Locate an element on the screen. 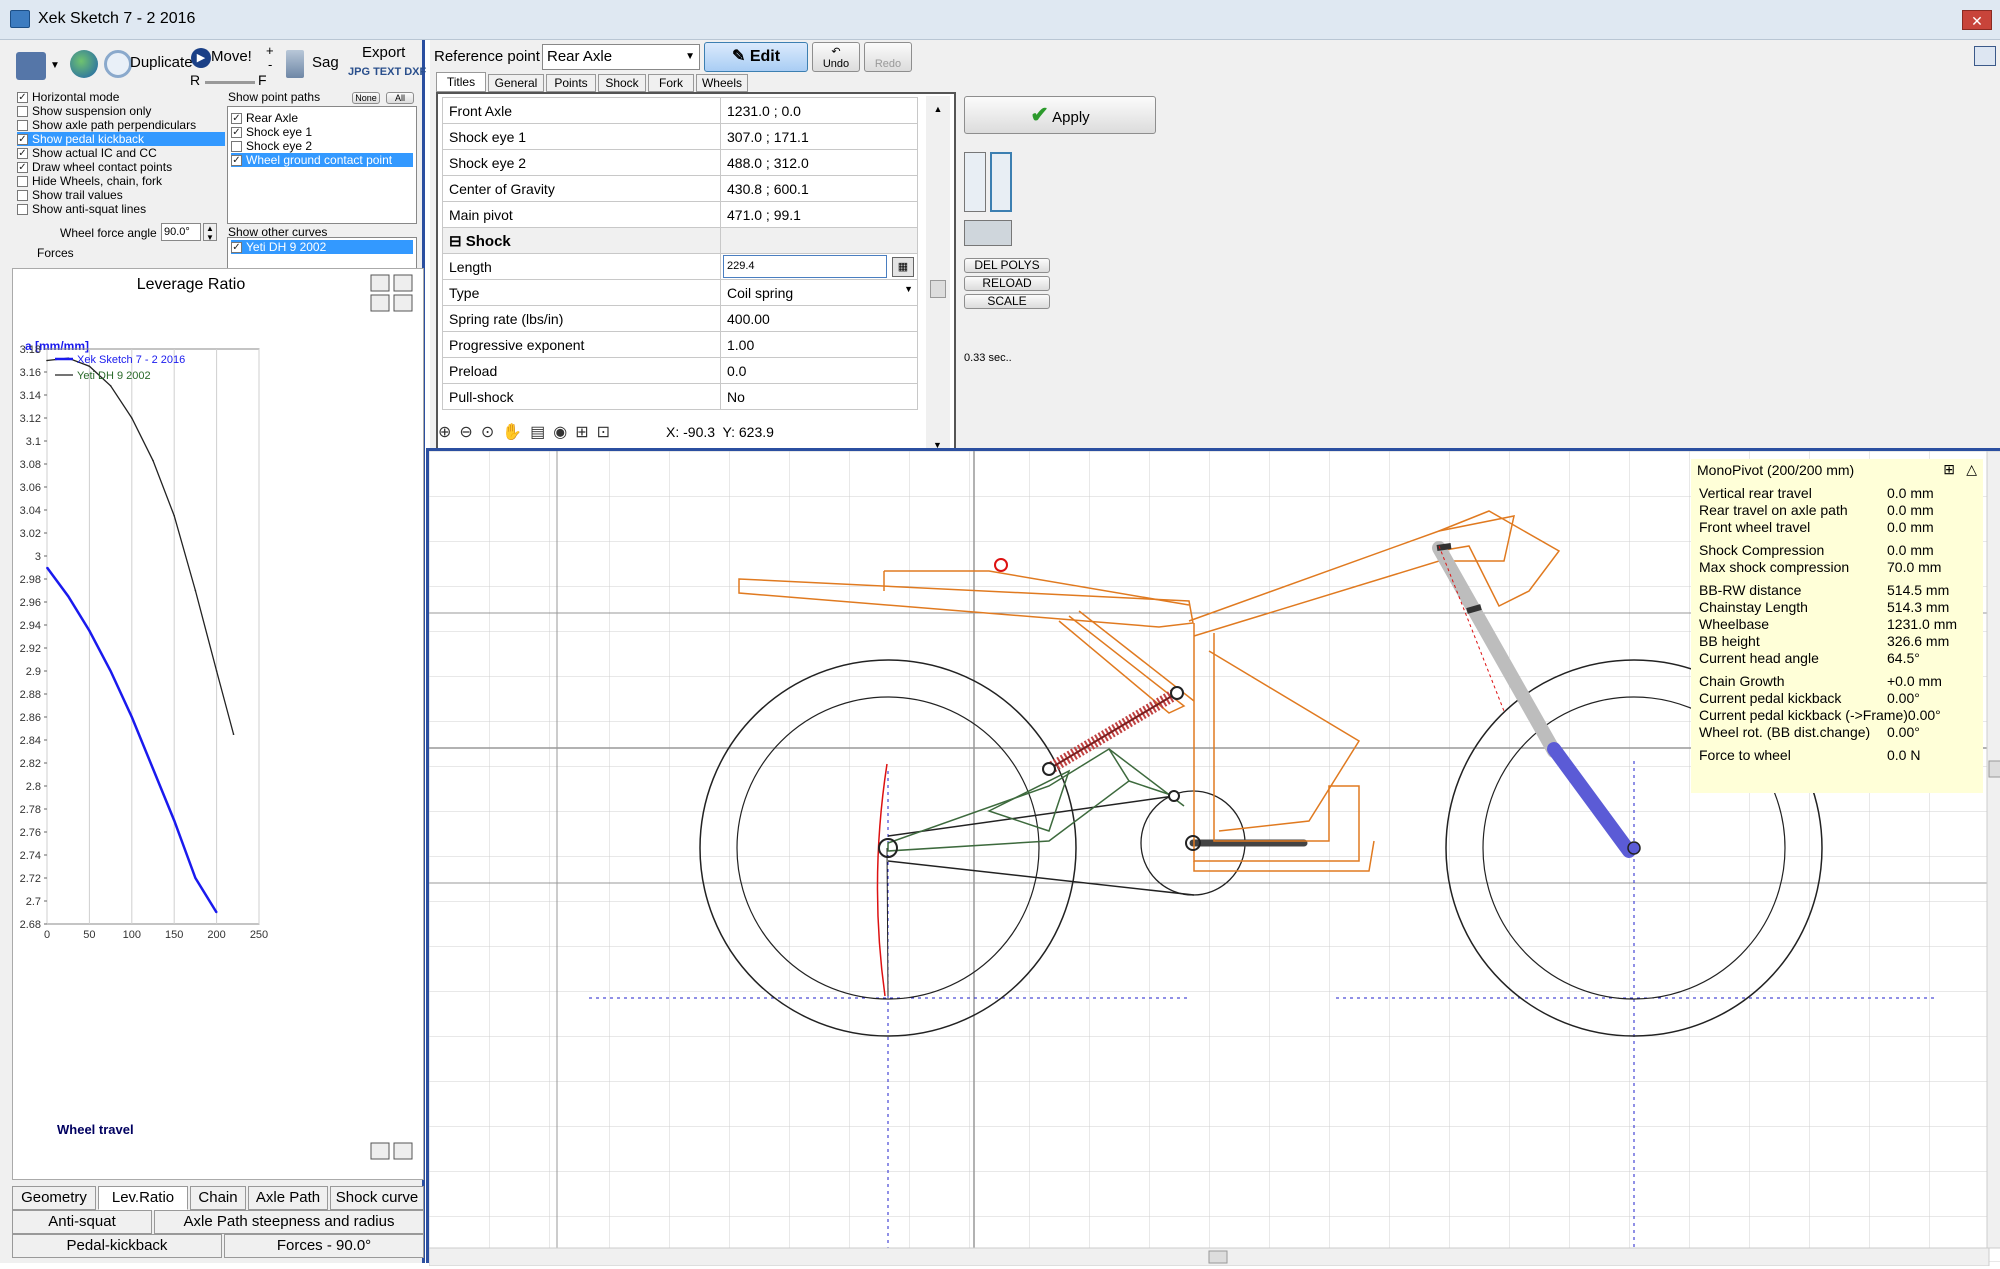  calculator-icon: ▦ is located at coordinates (903, 267).